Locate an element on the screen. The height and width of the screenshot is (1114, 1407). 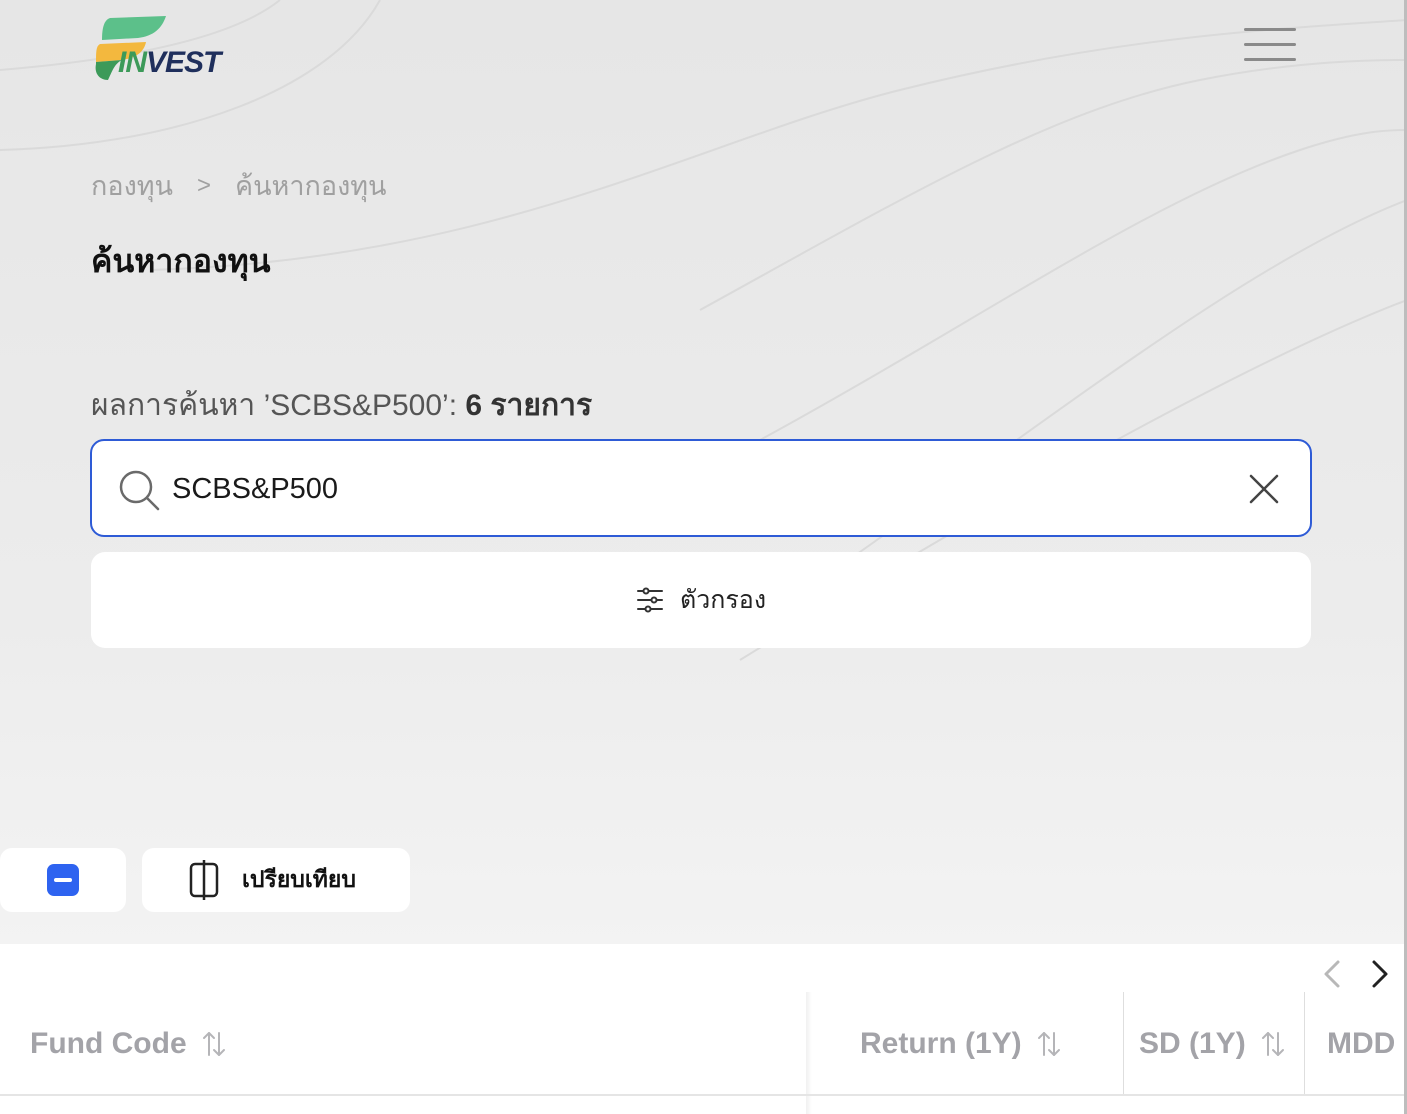
column-header-mdd: MDD is located at coordinates (1361, 1044).